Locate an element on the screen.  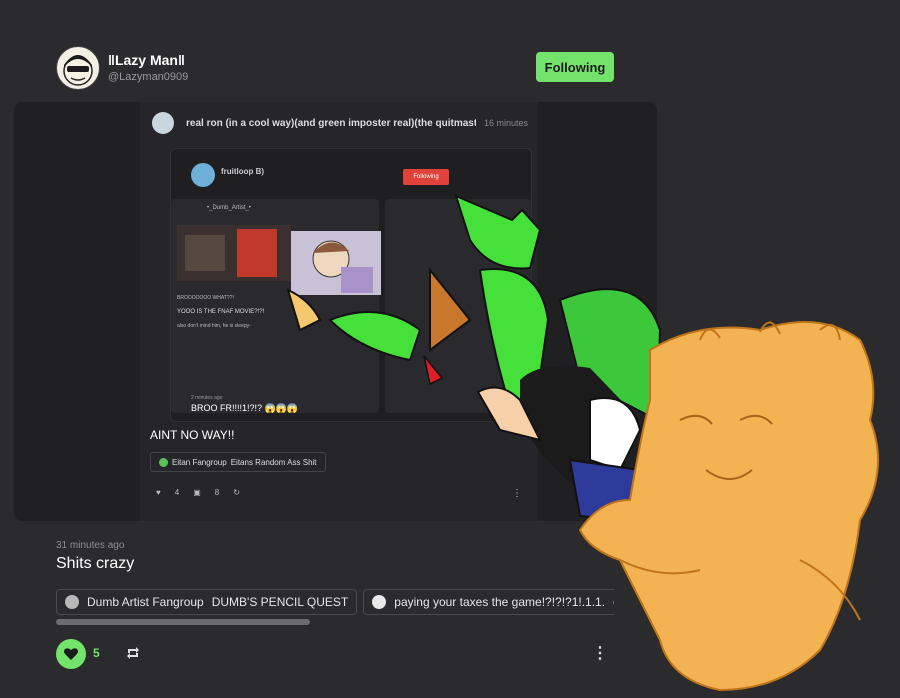
inner-post-actions: ♥ 4 ▣ 8 ↻ is located at coordinates (198, 492).